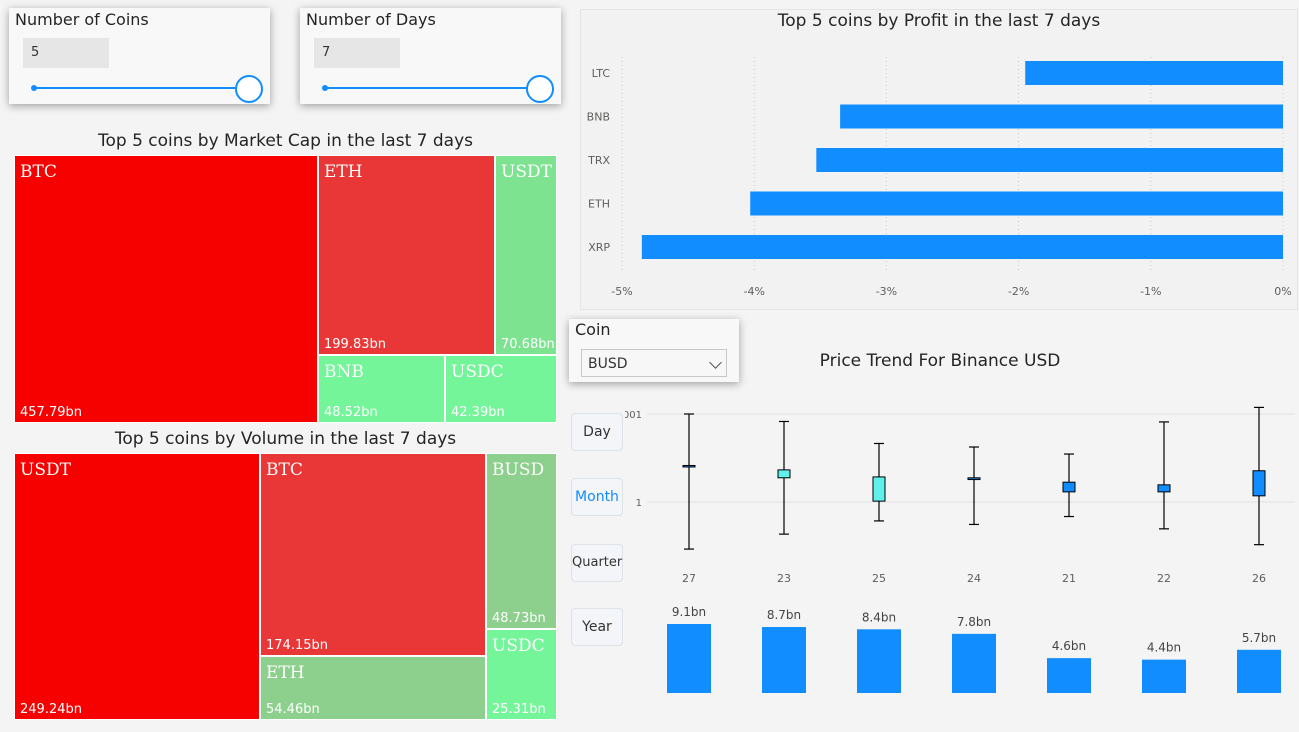 This screenshot has width=1299, height=732. I want to click on number-of-coins-slicer: Number of Coins 5, so click(139, 56).